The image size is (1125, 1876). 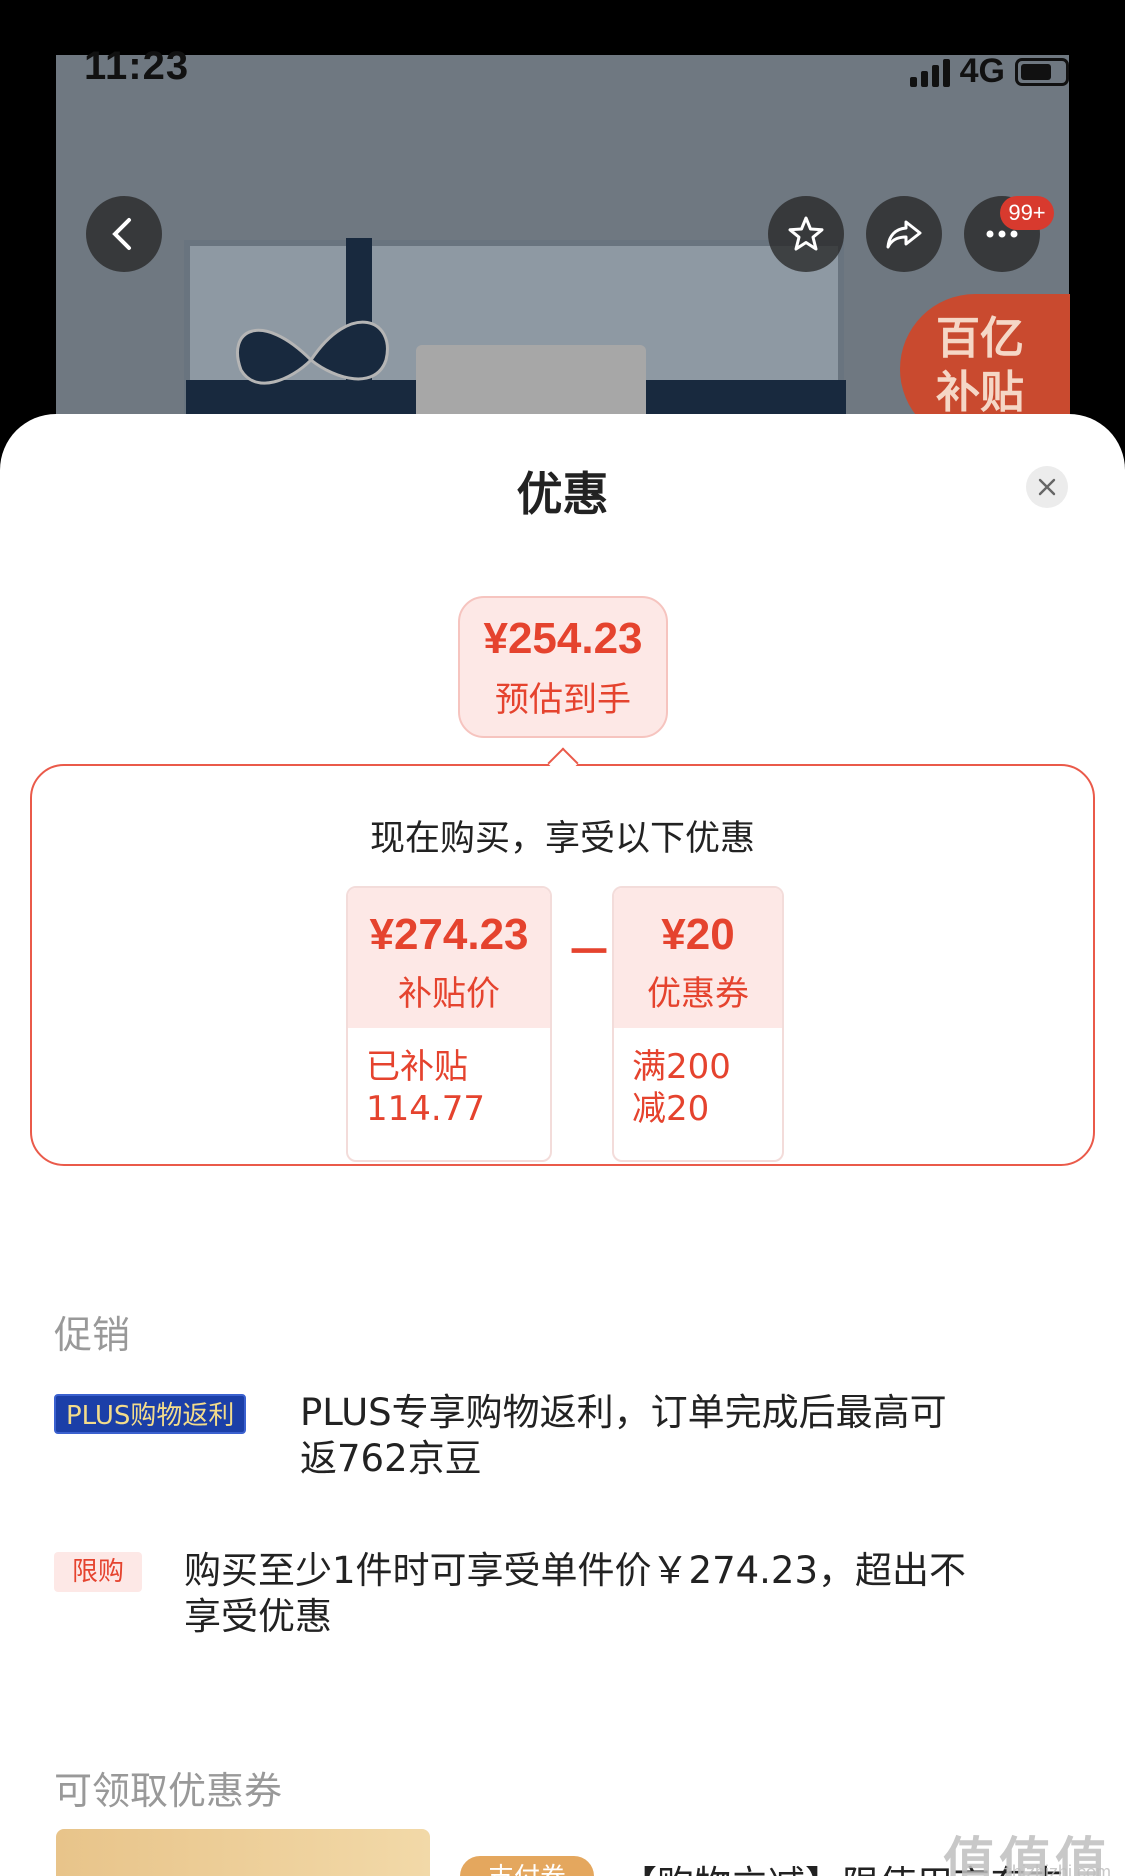 What do you see at coordinates (449, 994) in the screenshot?
I see `subsidy-price-label: 补贴价` at bounding box center [449, 994].